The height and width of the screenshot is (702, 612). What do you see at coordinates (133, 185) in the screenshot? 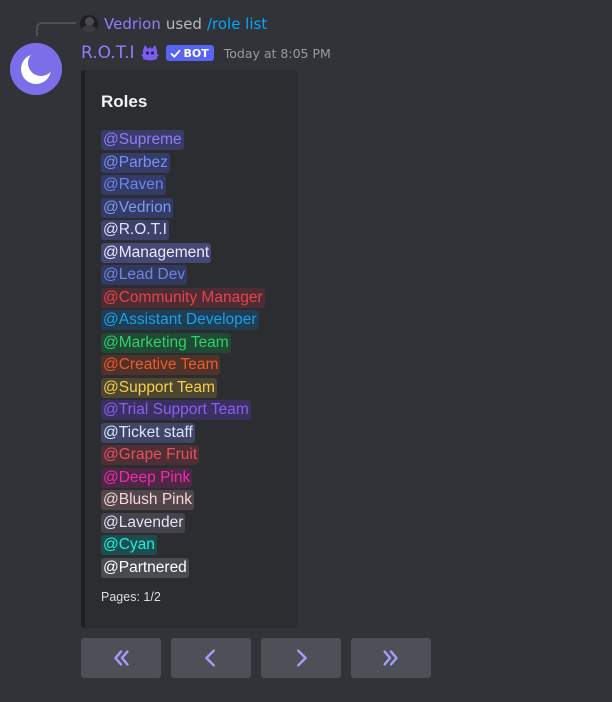
I see `role-mention: @Raven` at bounding box center [133, 185].